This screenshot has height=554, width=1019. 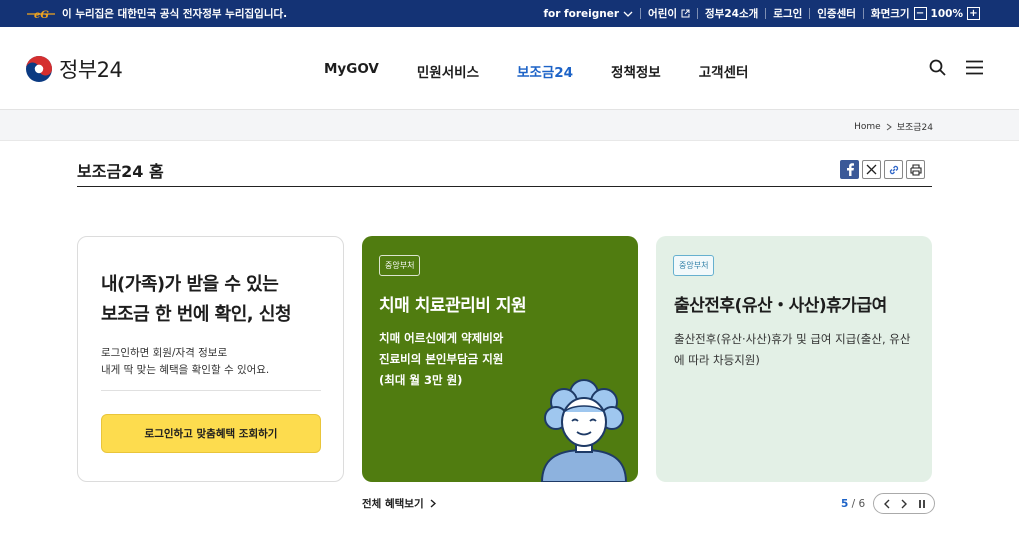 What do you see at coordinates (920, 13) in the screenshot?
I see `zoom-out-button: −` at bounding box center [920, 13].